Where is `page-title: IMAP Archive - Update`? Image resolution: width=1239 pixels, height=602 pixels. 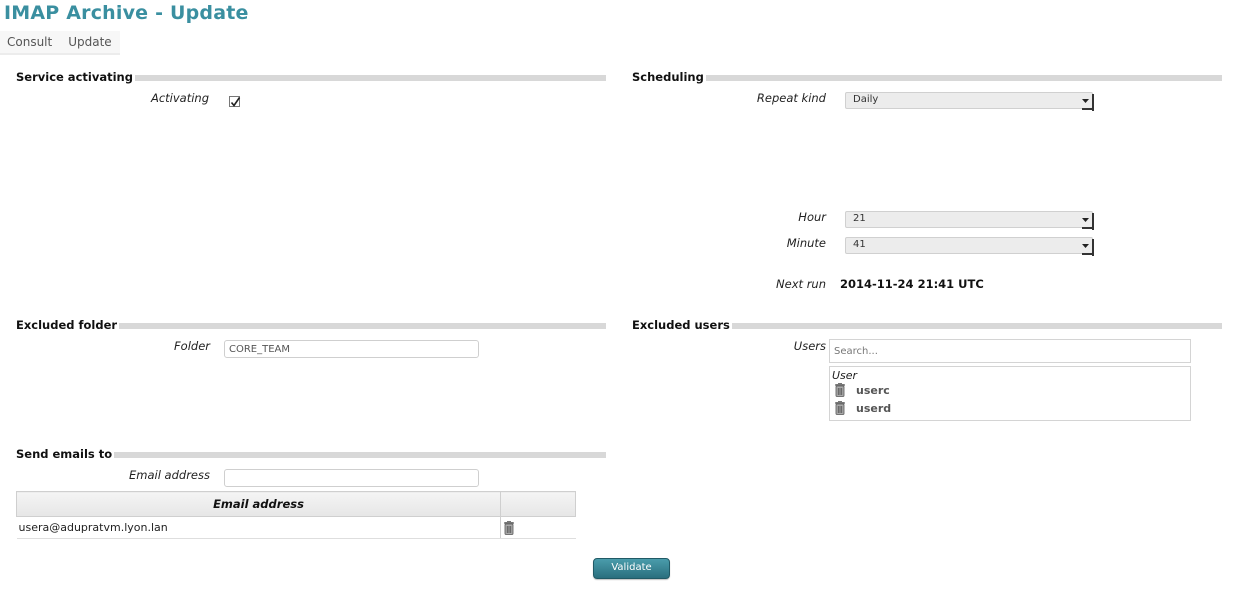
page-title: IMAP Archive - Update is located at coordinates (126, 13).